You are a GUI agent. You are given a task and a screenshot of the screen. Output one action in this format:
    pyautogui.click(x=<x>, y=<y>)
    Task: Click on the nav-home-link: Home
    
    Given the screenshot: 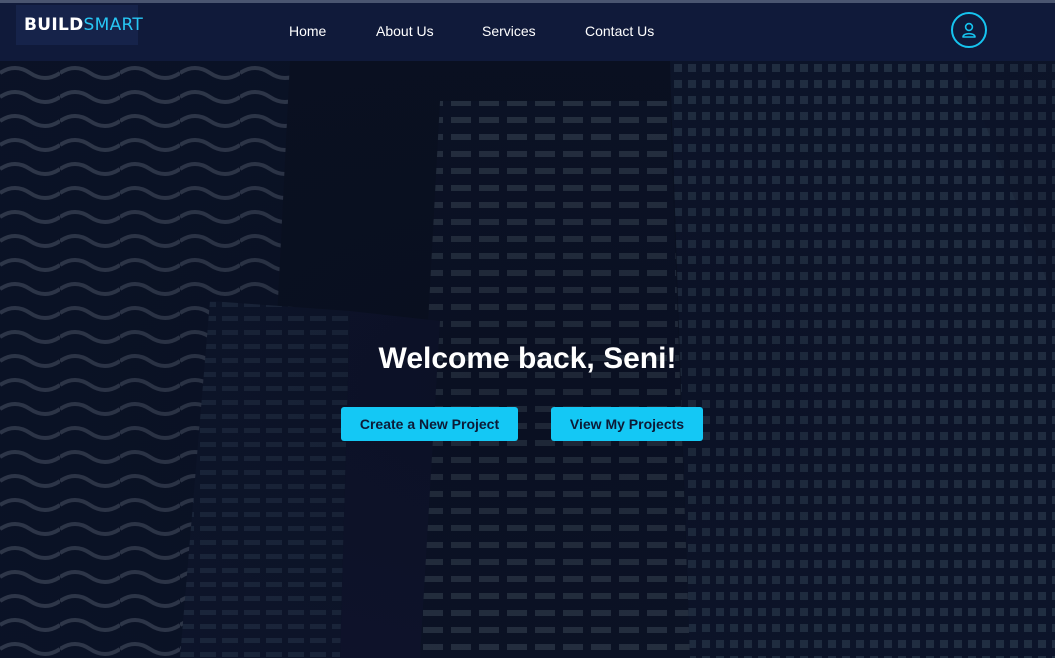 What is the action you would take?
    pyautogui.click(x=307, y=31)
    